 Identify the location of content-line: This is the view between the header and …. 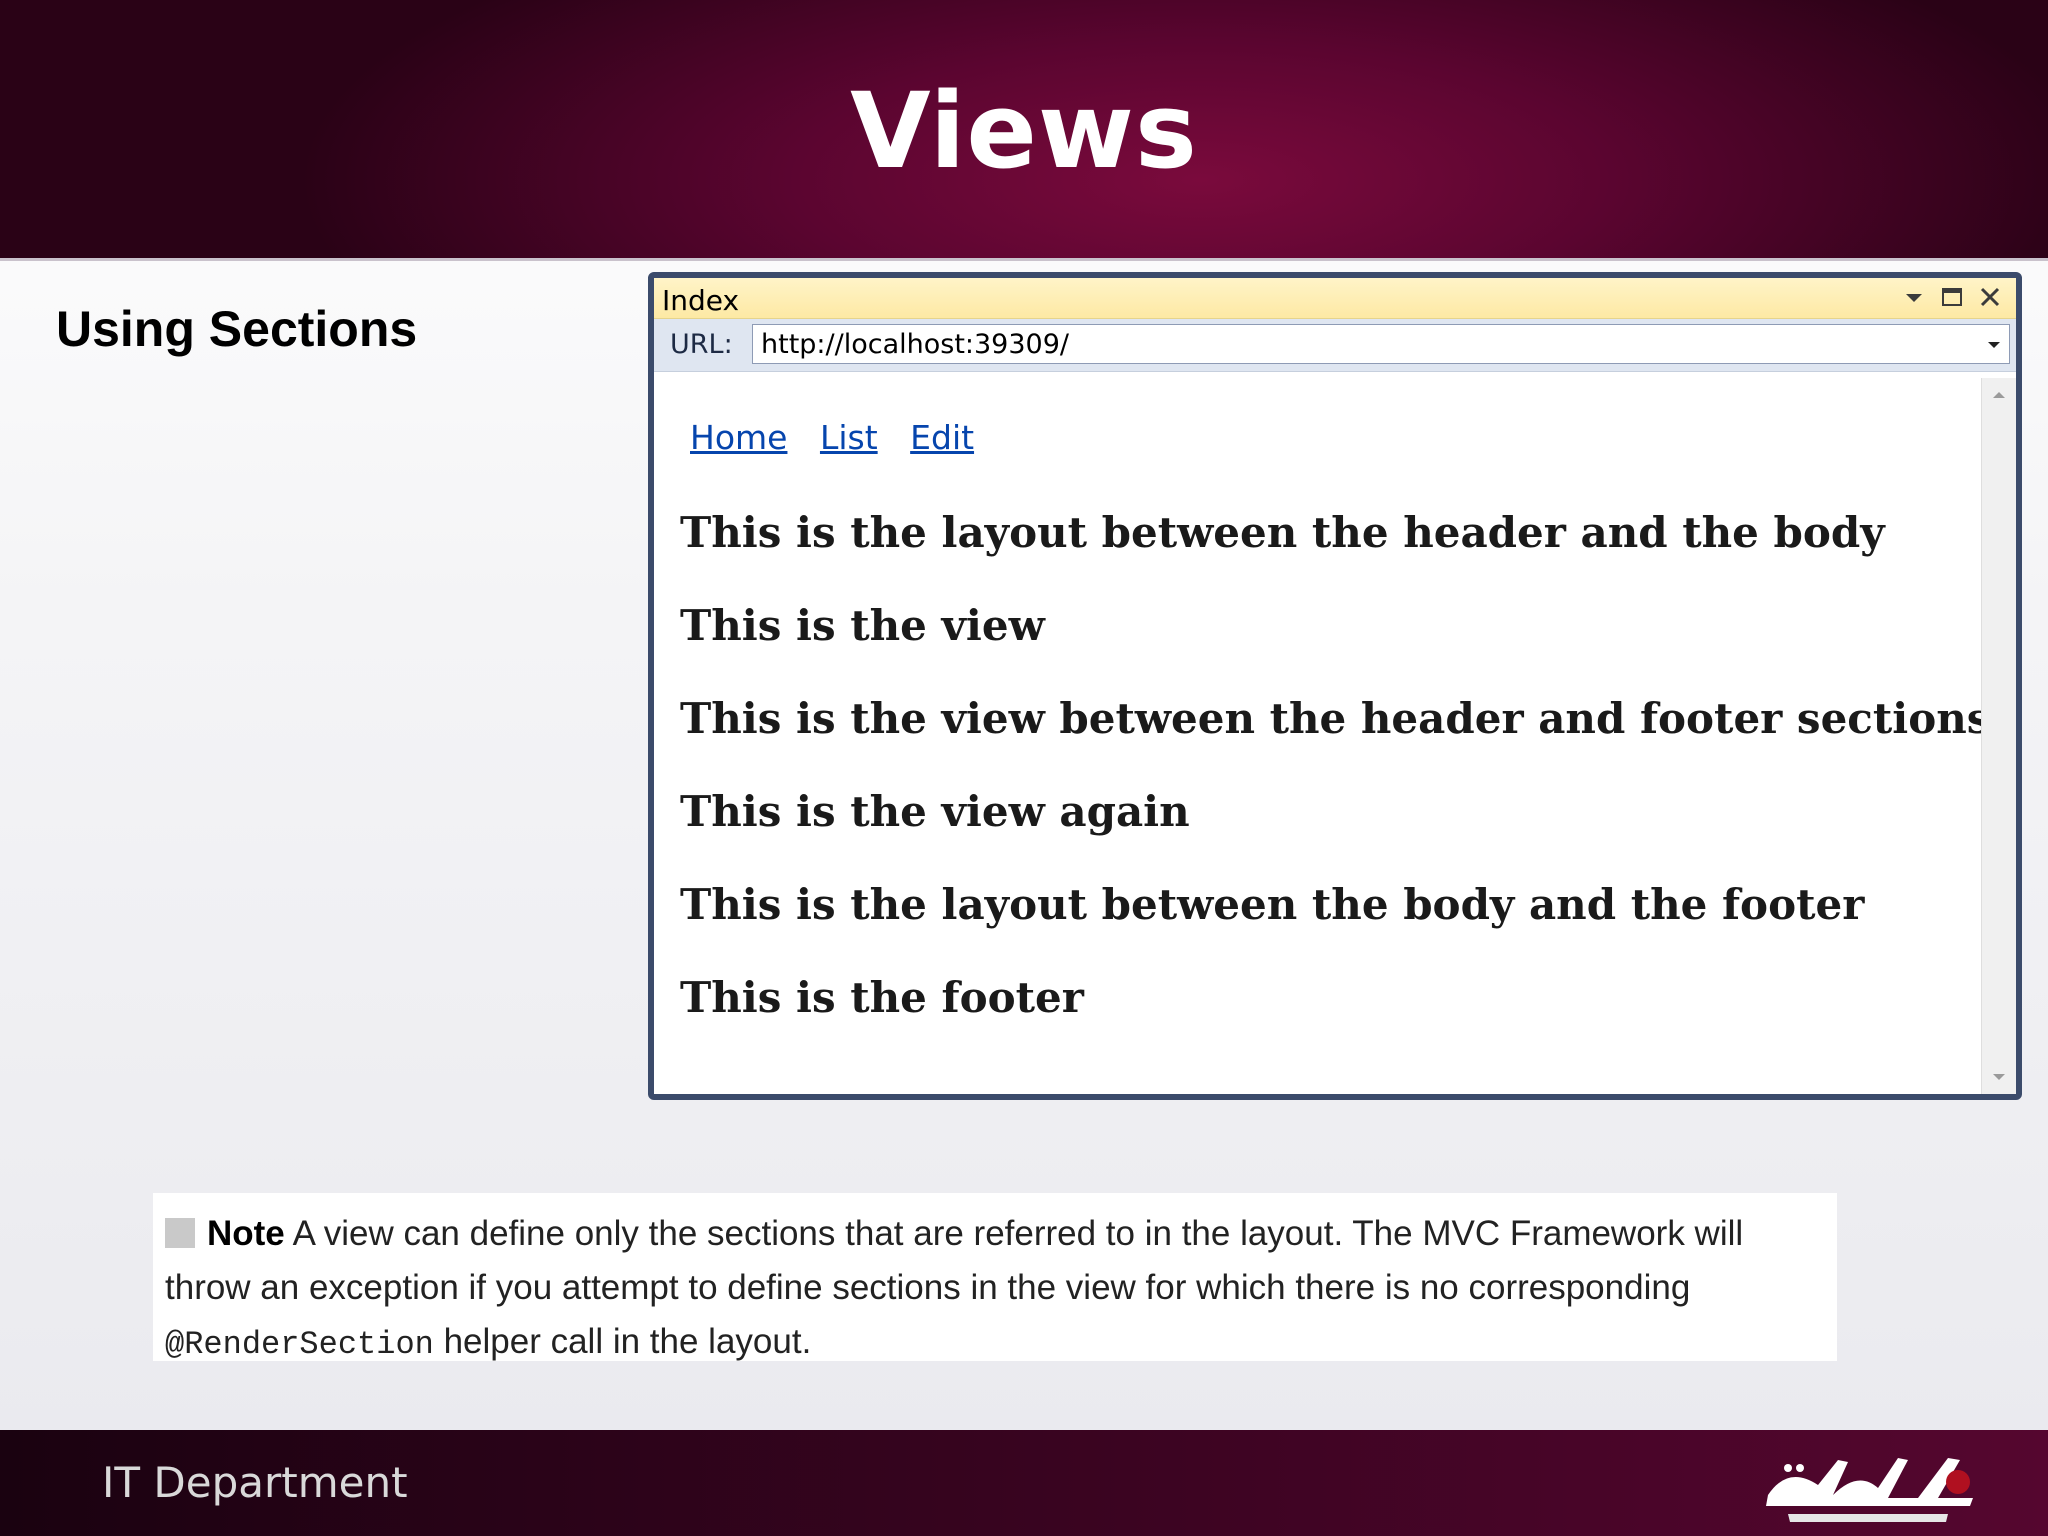
(1335, 718).